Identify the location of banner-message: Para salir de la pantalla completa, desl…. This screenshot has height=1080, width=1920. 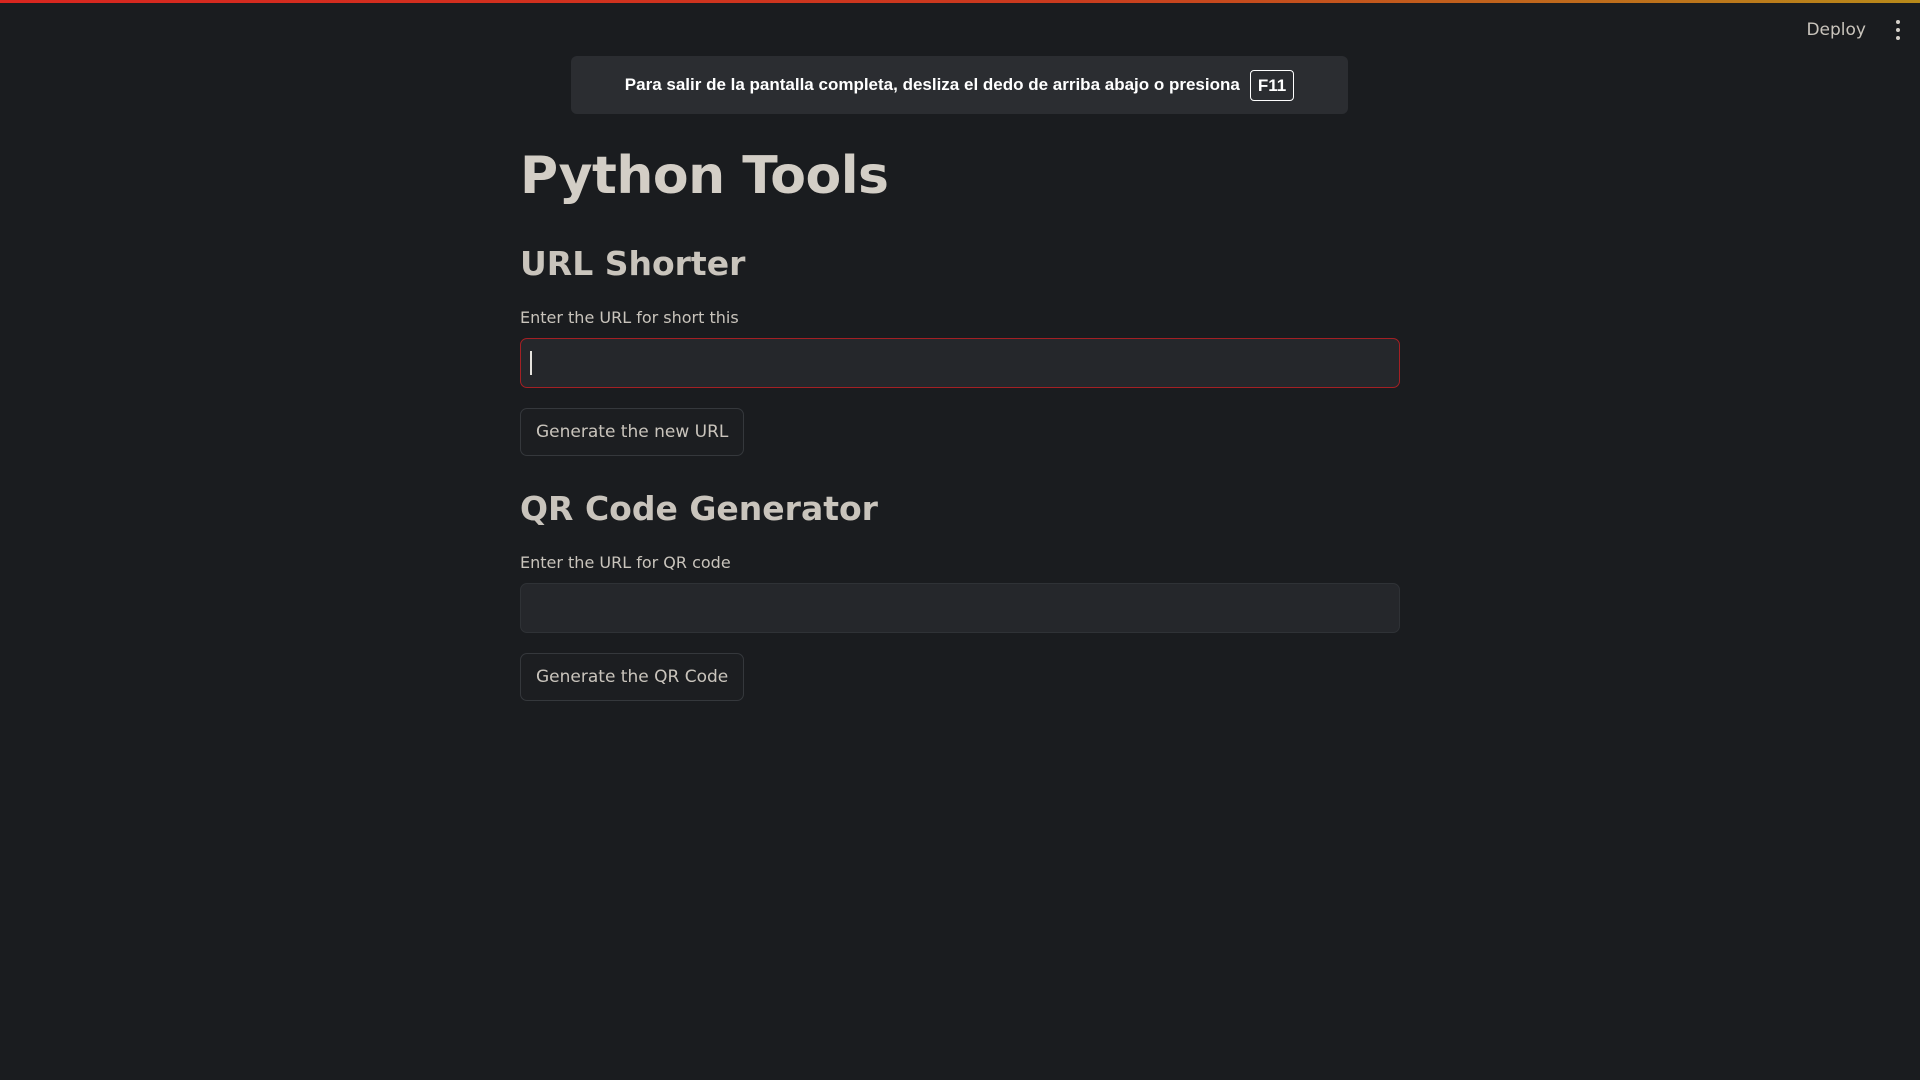
(932, 84).